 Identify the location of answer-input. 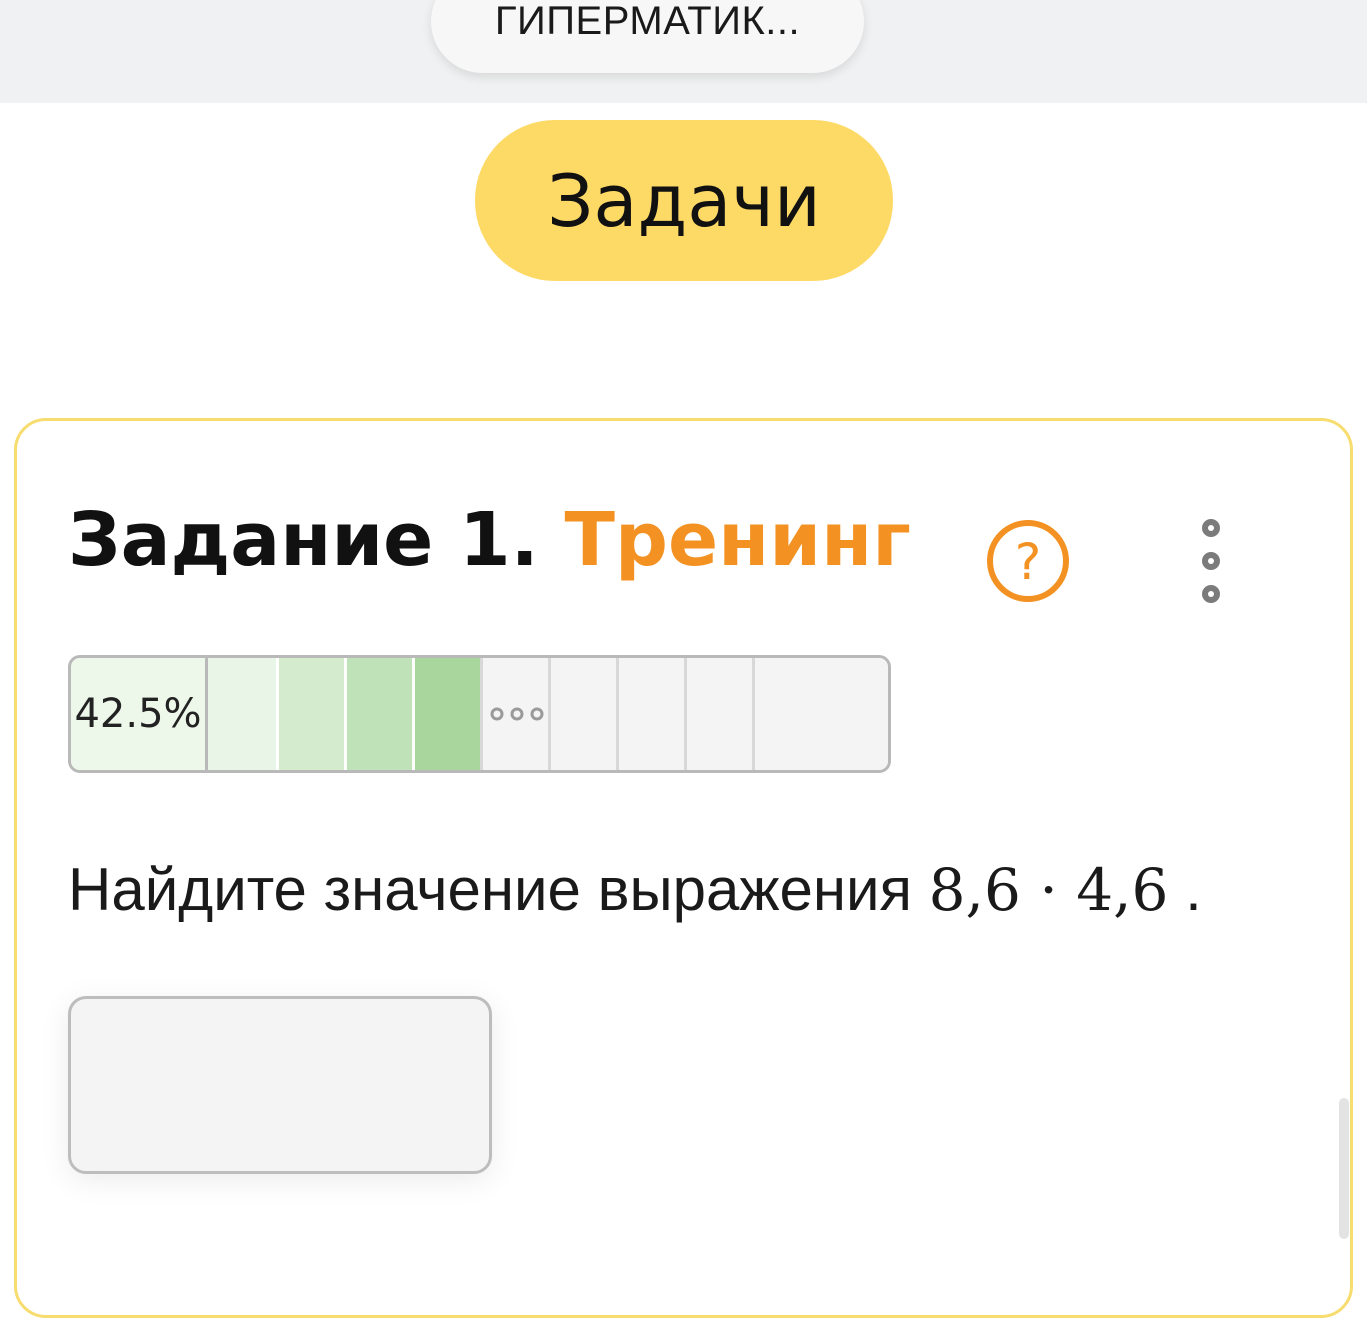
(280, 1085).